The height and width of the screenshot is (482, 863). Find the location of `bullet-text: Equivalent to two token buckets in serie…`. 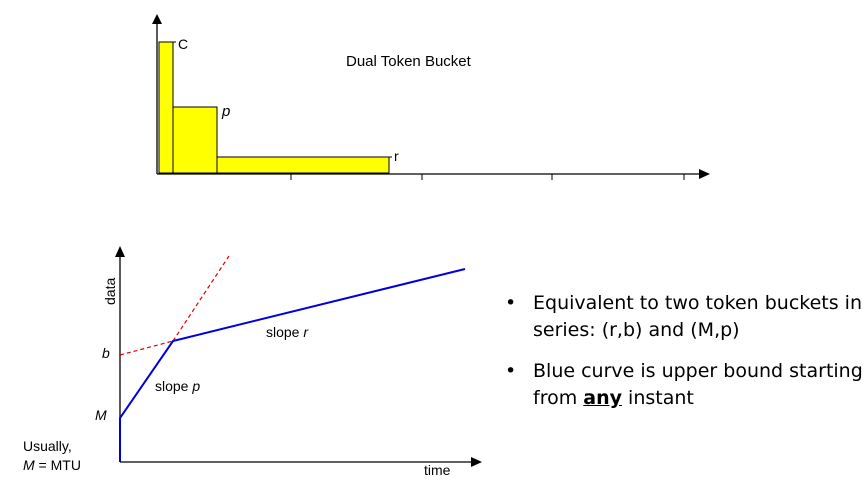

bullet-text: Equivalent to two token buckets in serie… is located at coordinates (697, 316).